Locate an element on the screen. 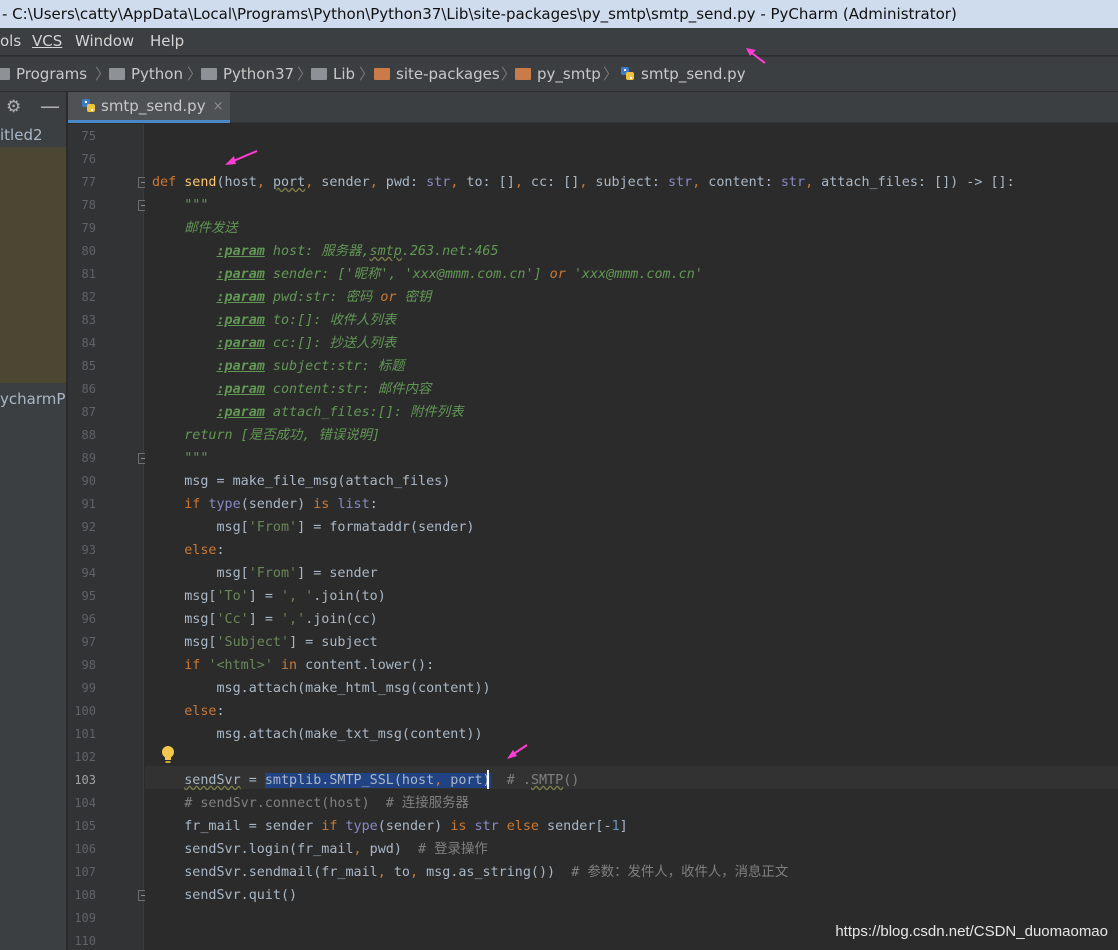  code-line: msg = make_file_msg(attach_files) is located at coordinates (301, 481).